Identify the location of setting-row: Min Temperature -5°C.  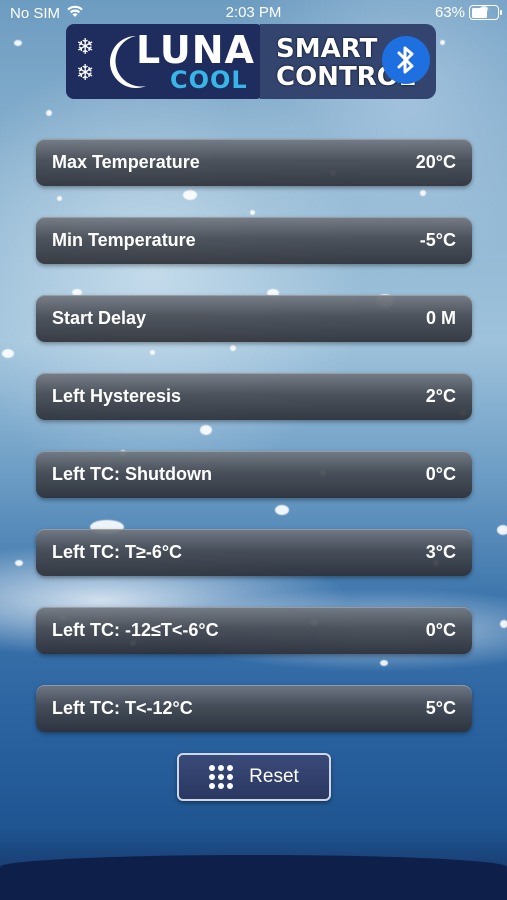
(254, 240).